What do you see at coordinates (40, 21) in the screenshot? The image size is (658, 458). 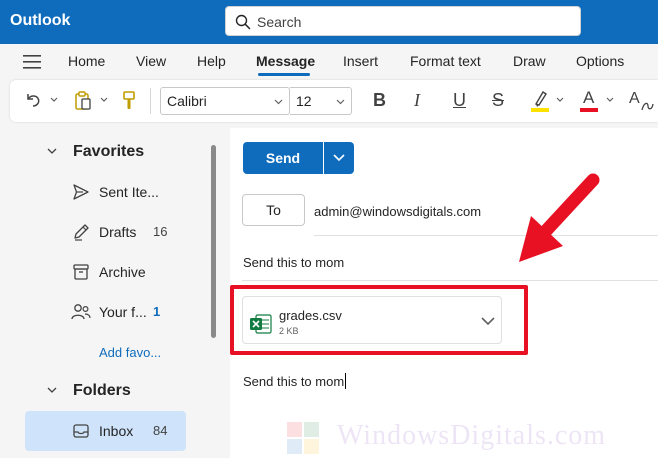 I see `app-title: Outlook` at bounding box center [40, 21].